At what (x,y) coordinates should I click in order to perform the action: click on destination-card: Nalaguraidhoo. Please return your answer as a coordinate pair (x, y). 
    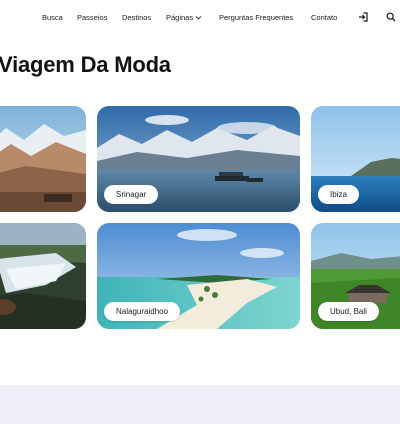
    Looking at the image, I should click on (198, 276).